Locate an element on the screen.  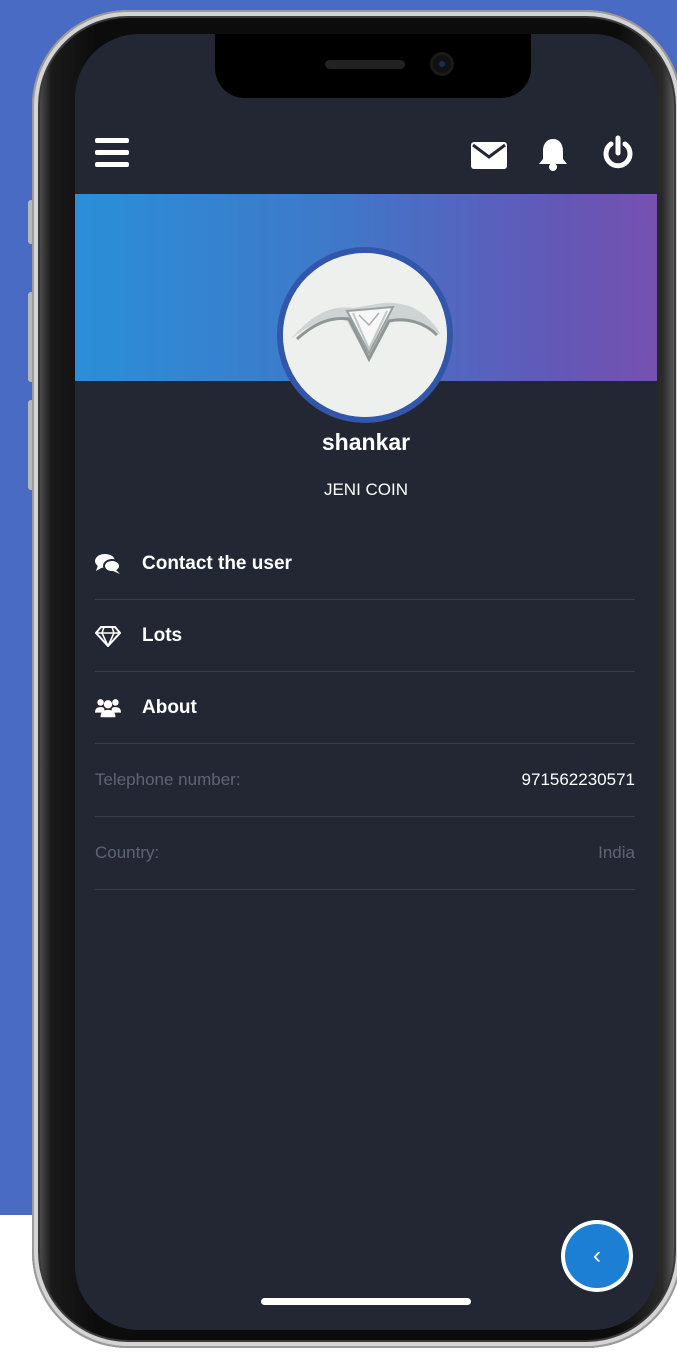
user-name: shankar is located at coordinates (366, 442).